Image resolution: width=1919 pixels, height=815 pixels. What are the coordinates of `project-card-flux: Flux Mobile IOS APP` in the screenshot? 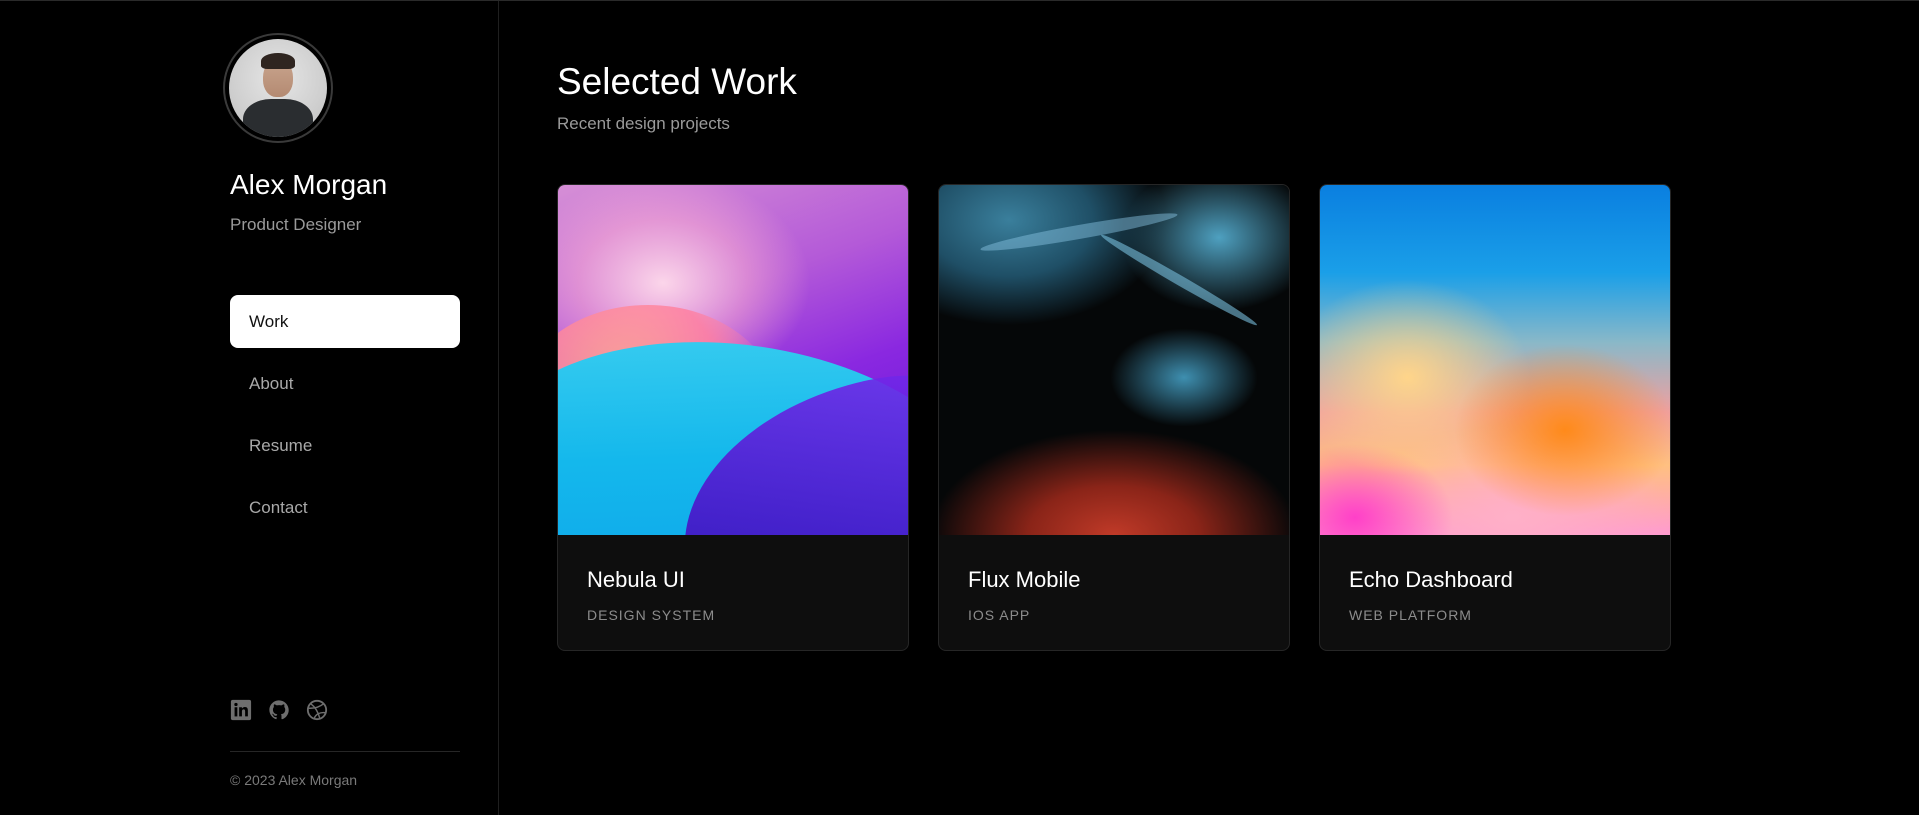 It's located at (1114, 417).